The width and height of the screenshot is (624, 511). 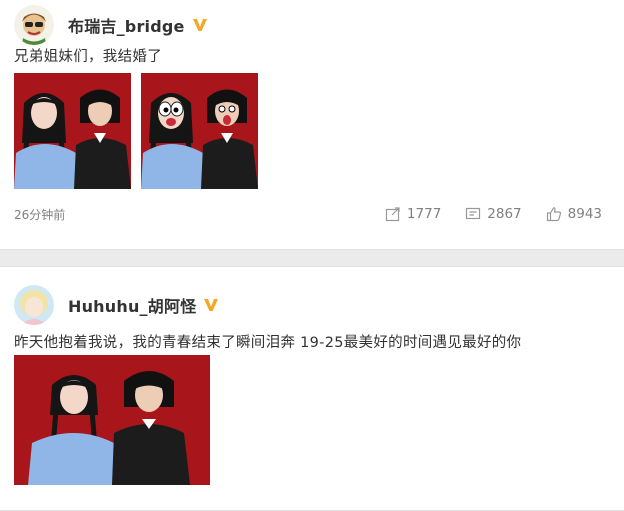 I want to click on comment-count: 2867, so click(x=504, y=214).